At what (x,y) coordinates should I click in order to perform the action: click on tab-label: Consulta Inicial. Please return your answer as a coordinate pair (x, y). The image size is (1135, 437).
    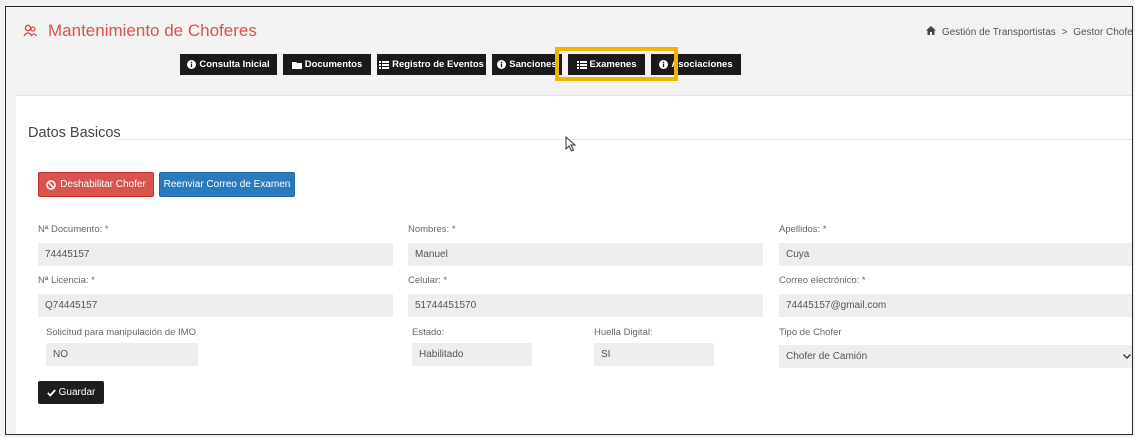
    Looking at the image, I should click on (234, 64).